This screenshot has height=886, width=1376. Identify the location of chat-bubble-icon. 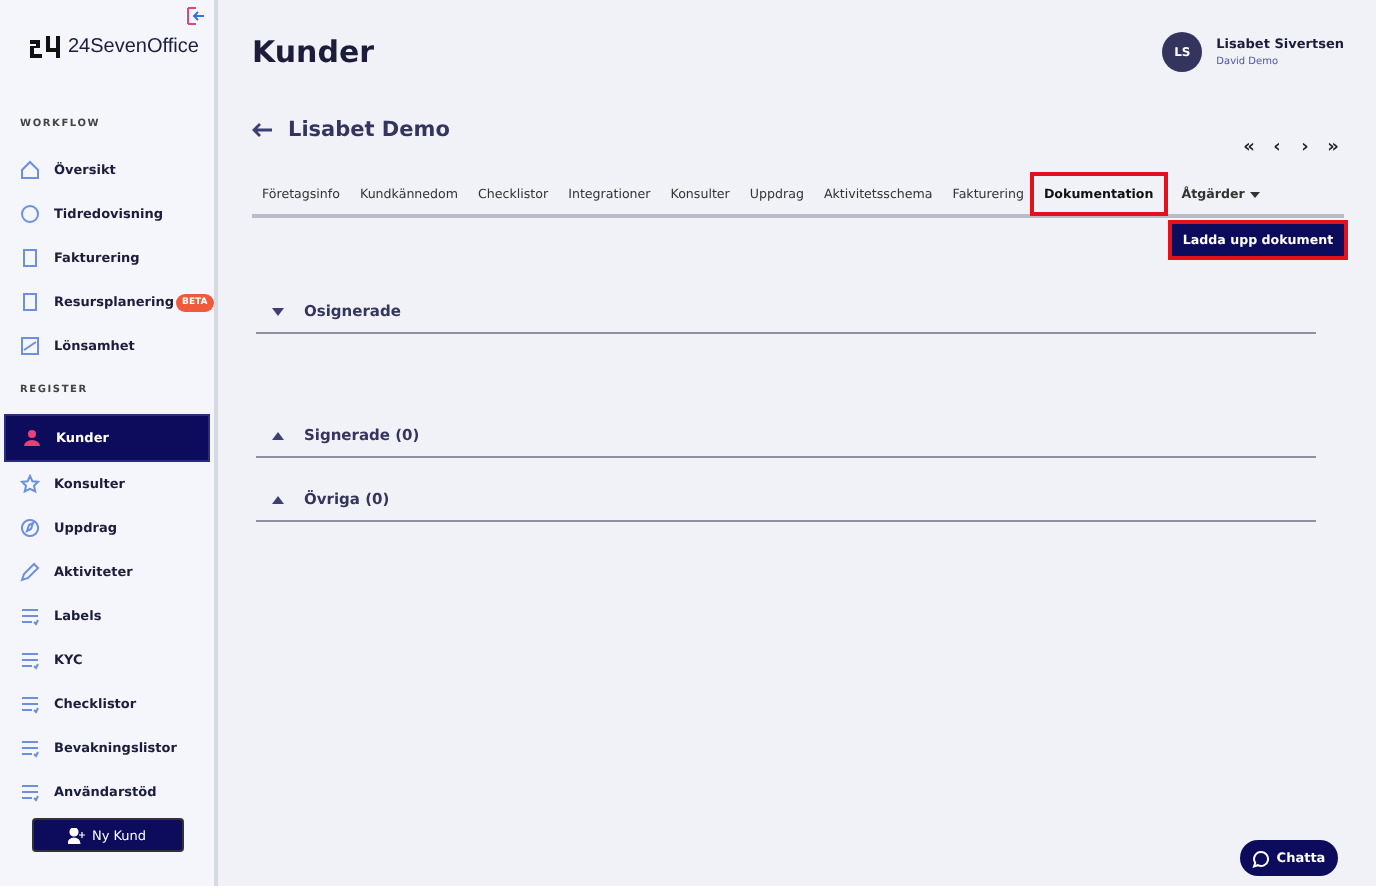
(1261, 858).